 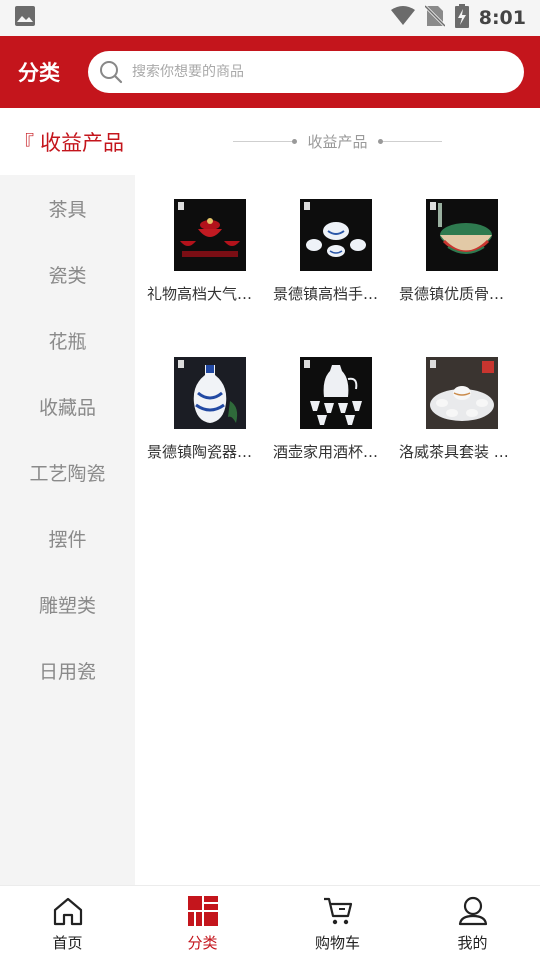 I want to click on cart-icon, so click(x=338, y=911).